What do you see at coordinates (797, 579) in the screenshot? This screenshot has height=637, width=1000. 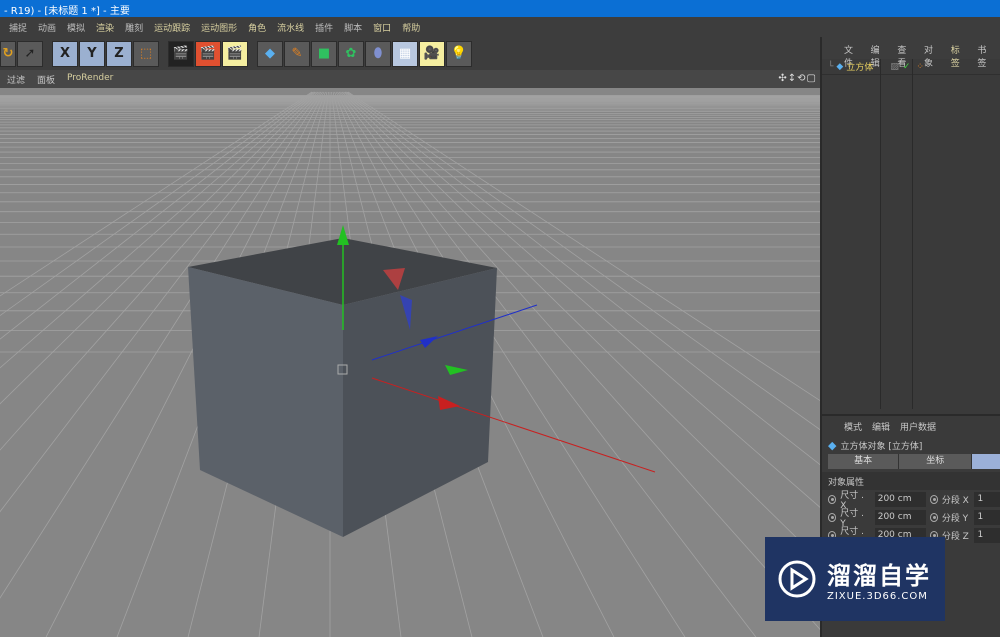 I see `play-logo-icon` at bounding box center [797, 579].